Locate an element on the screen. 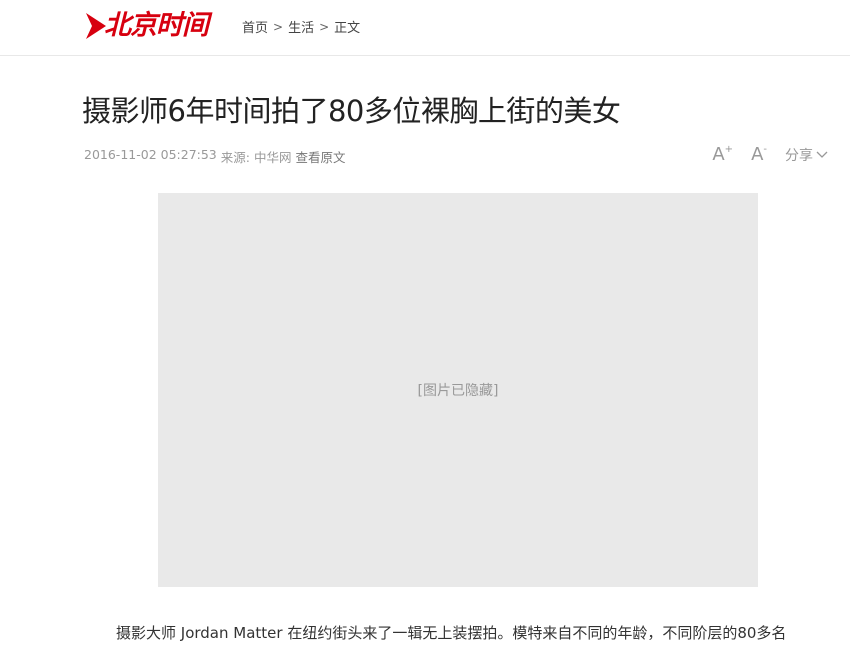 The width and height of the screenshot is (850, 658). logo-text: 北京时间 is located at coordinates (156, 25).